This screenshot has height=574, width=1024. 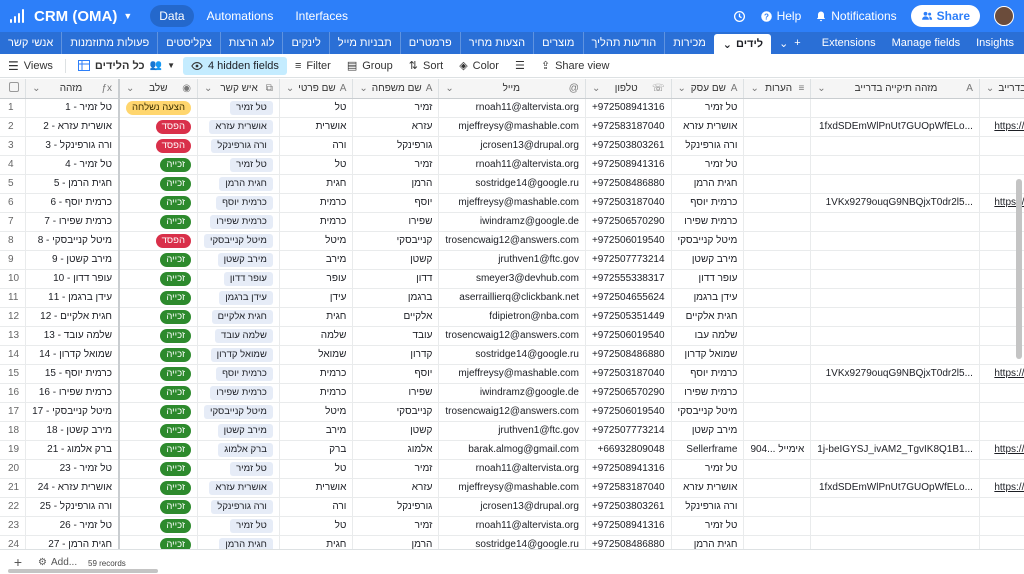 What do you see at coordinates (109, 43) in the screenshot?
I see `table-tab: פעולות מתוזמנות` at bounding box center [109, 43].